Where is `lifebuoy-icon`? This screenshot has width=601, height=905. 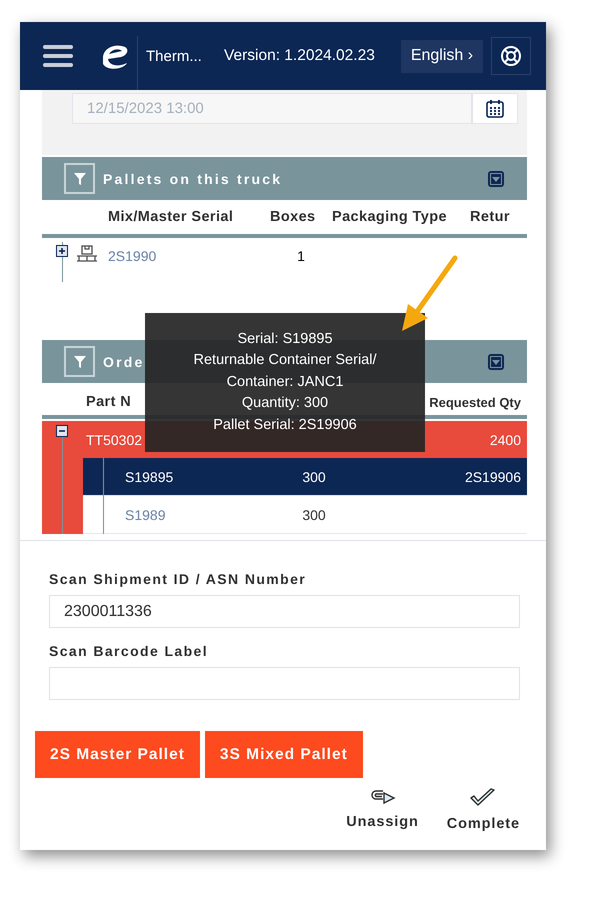 lifebuoy-icon is located at coordinates (511, 56).